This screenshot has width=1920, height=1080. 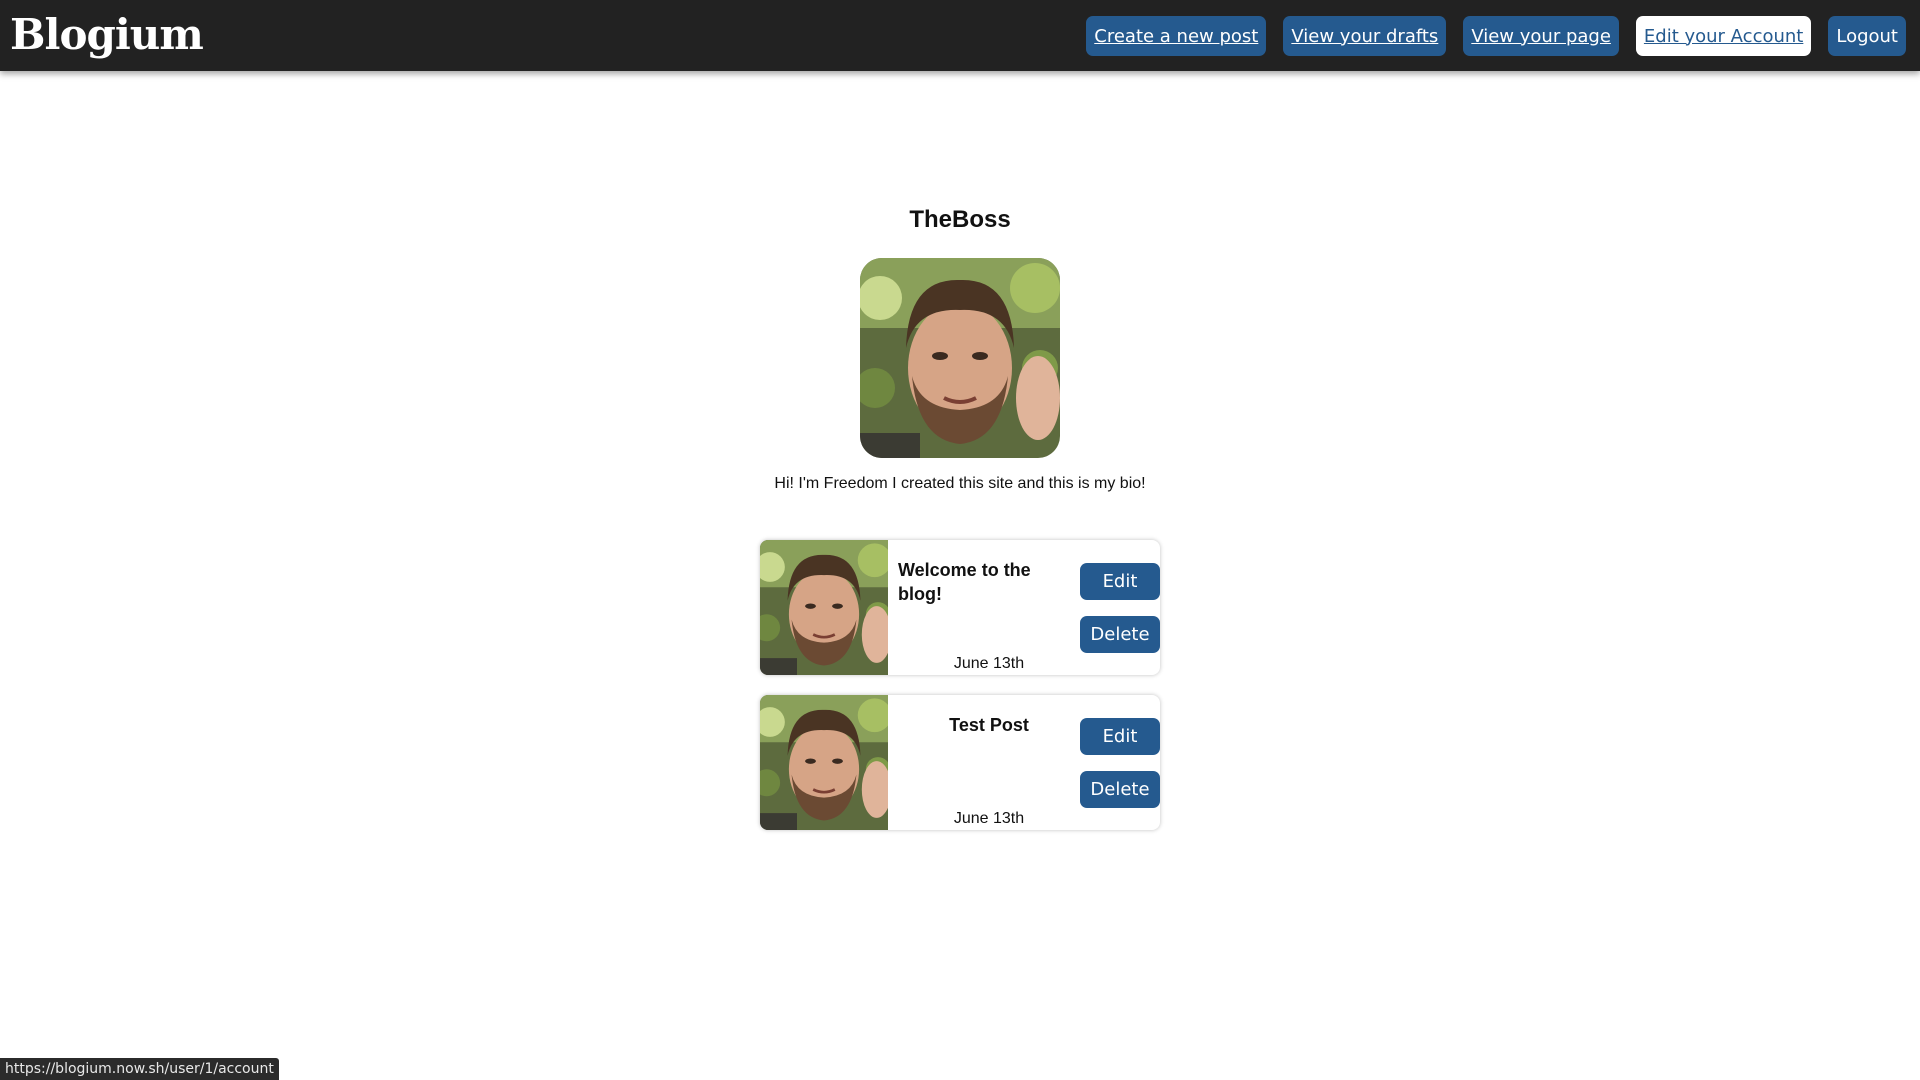 What do you see at coordinates (1723, 36) in the screenshot?
I see `edit-account-button: Edit your Account` at bounding box center [1723, 36].